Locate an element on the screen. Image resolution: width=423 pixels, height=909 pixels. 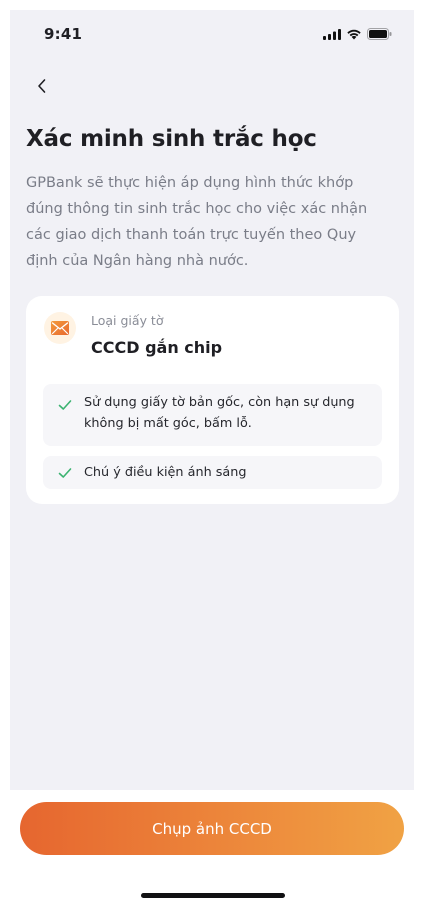
capture-id-button: Chụp ảnh CCCD is located at coordinates (212, 828).